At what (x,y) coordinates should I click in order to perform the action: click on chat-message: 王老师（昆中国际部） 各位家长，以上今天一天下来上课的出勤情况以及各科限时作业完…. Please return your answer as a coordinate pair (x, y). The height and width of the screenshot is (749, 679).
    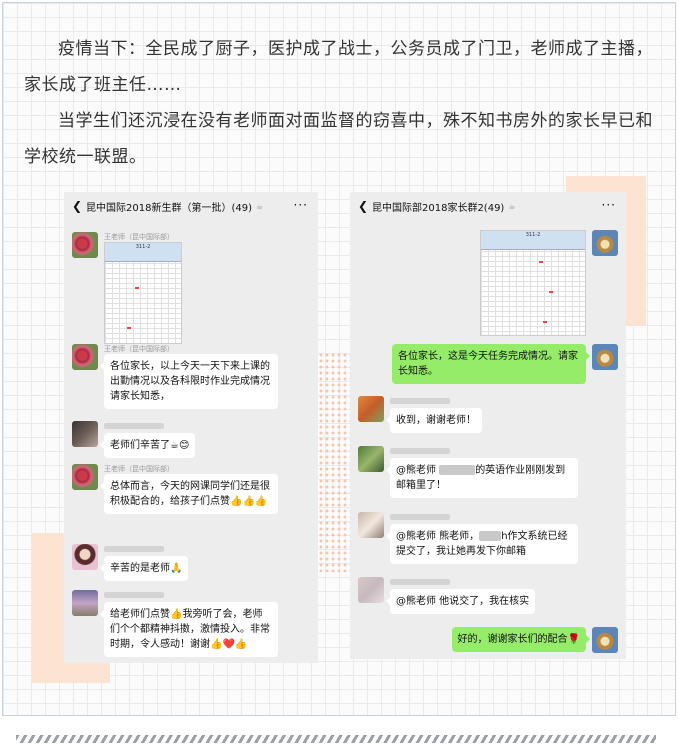
    Looking at the image, I should click on (175, 376).